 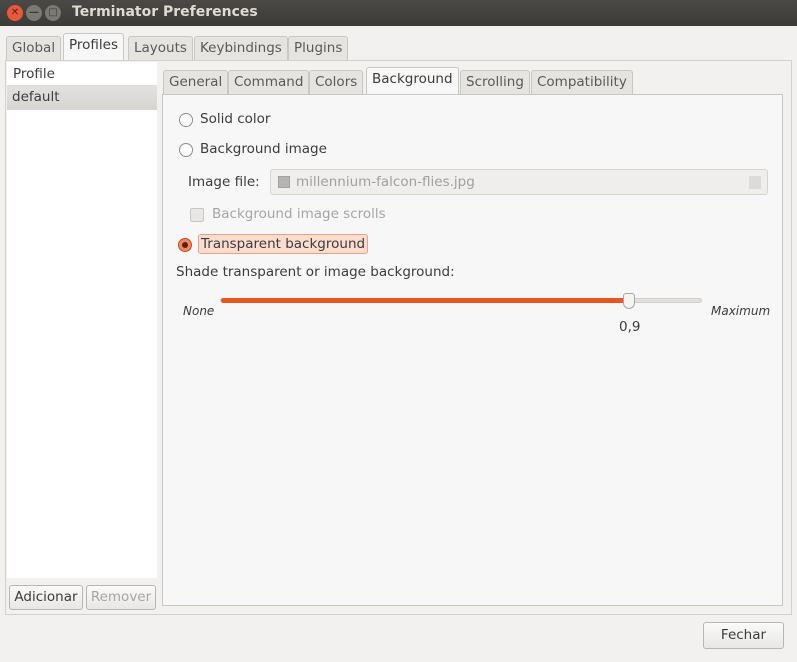 I want to click on tab-compatibility: Compatibility, so click(x=582, y=82).